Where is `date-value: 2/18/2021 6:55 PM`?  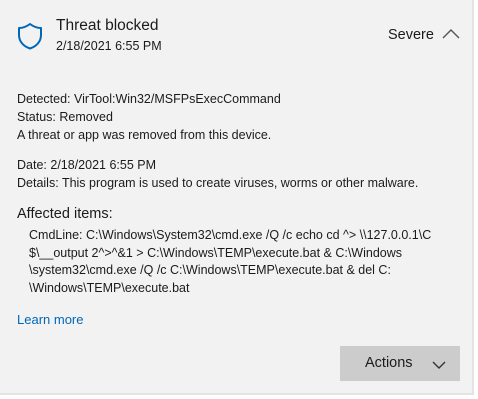 date-value: 2/18/2021 6:55 PM is located at coordinates (103, 165).